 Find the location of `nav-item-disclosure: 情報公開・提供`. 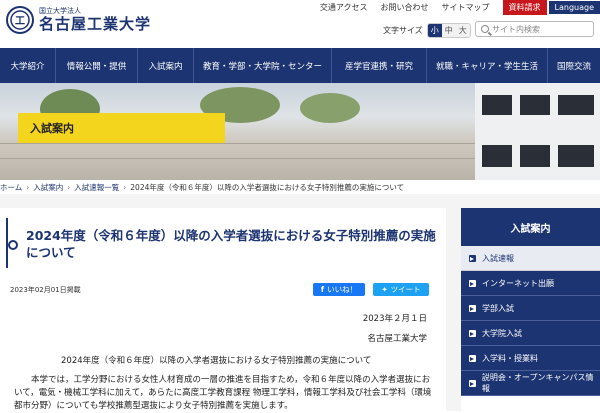

nav-item-disclosure: 情報公開・提供 is located at coordinates (97, 65).